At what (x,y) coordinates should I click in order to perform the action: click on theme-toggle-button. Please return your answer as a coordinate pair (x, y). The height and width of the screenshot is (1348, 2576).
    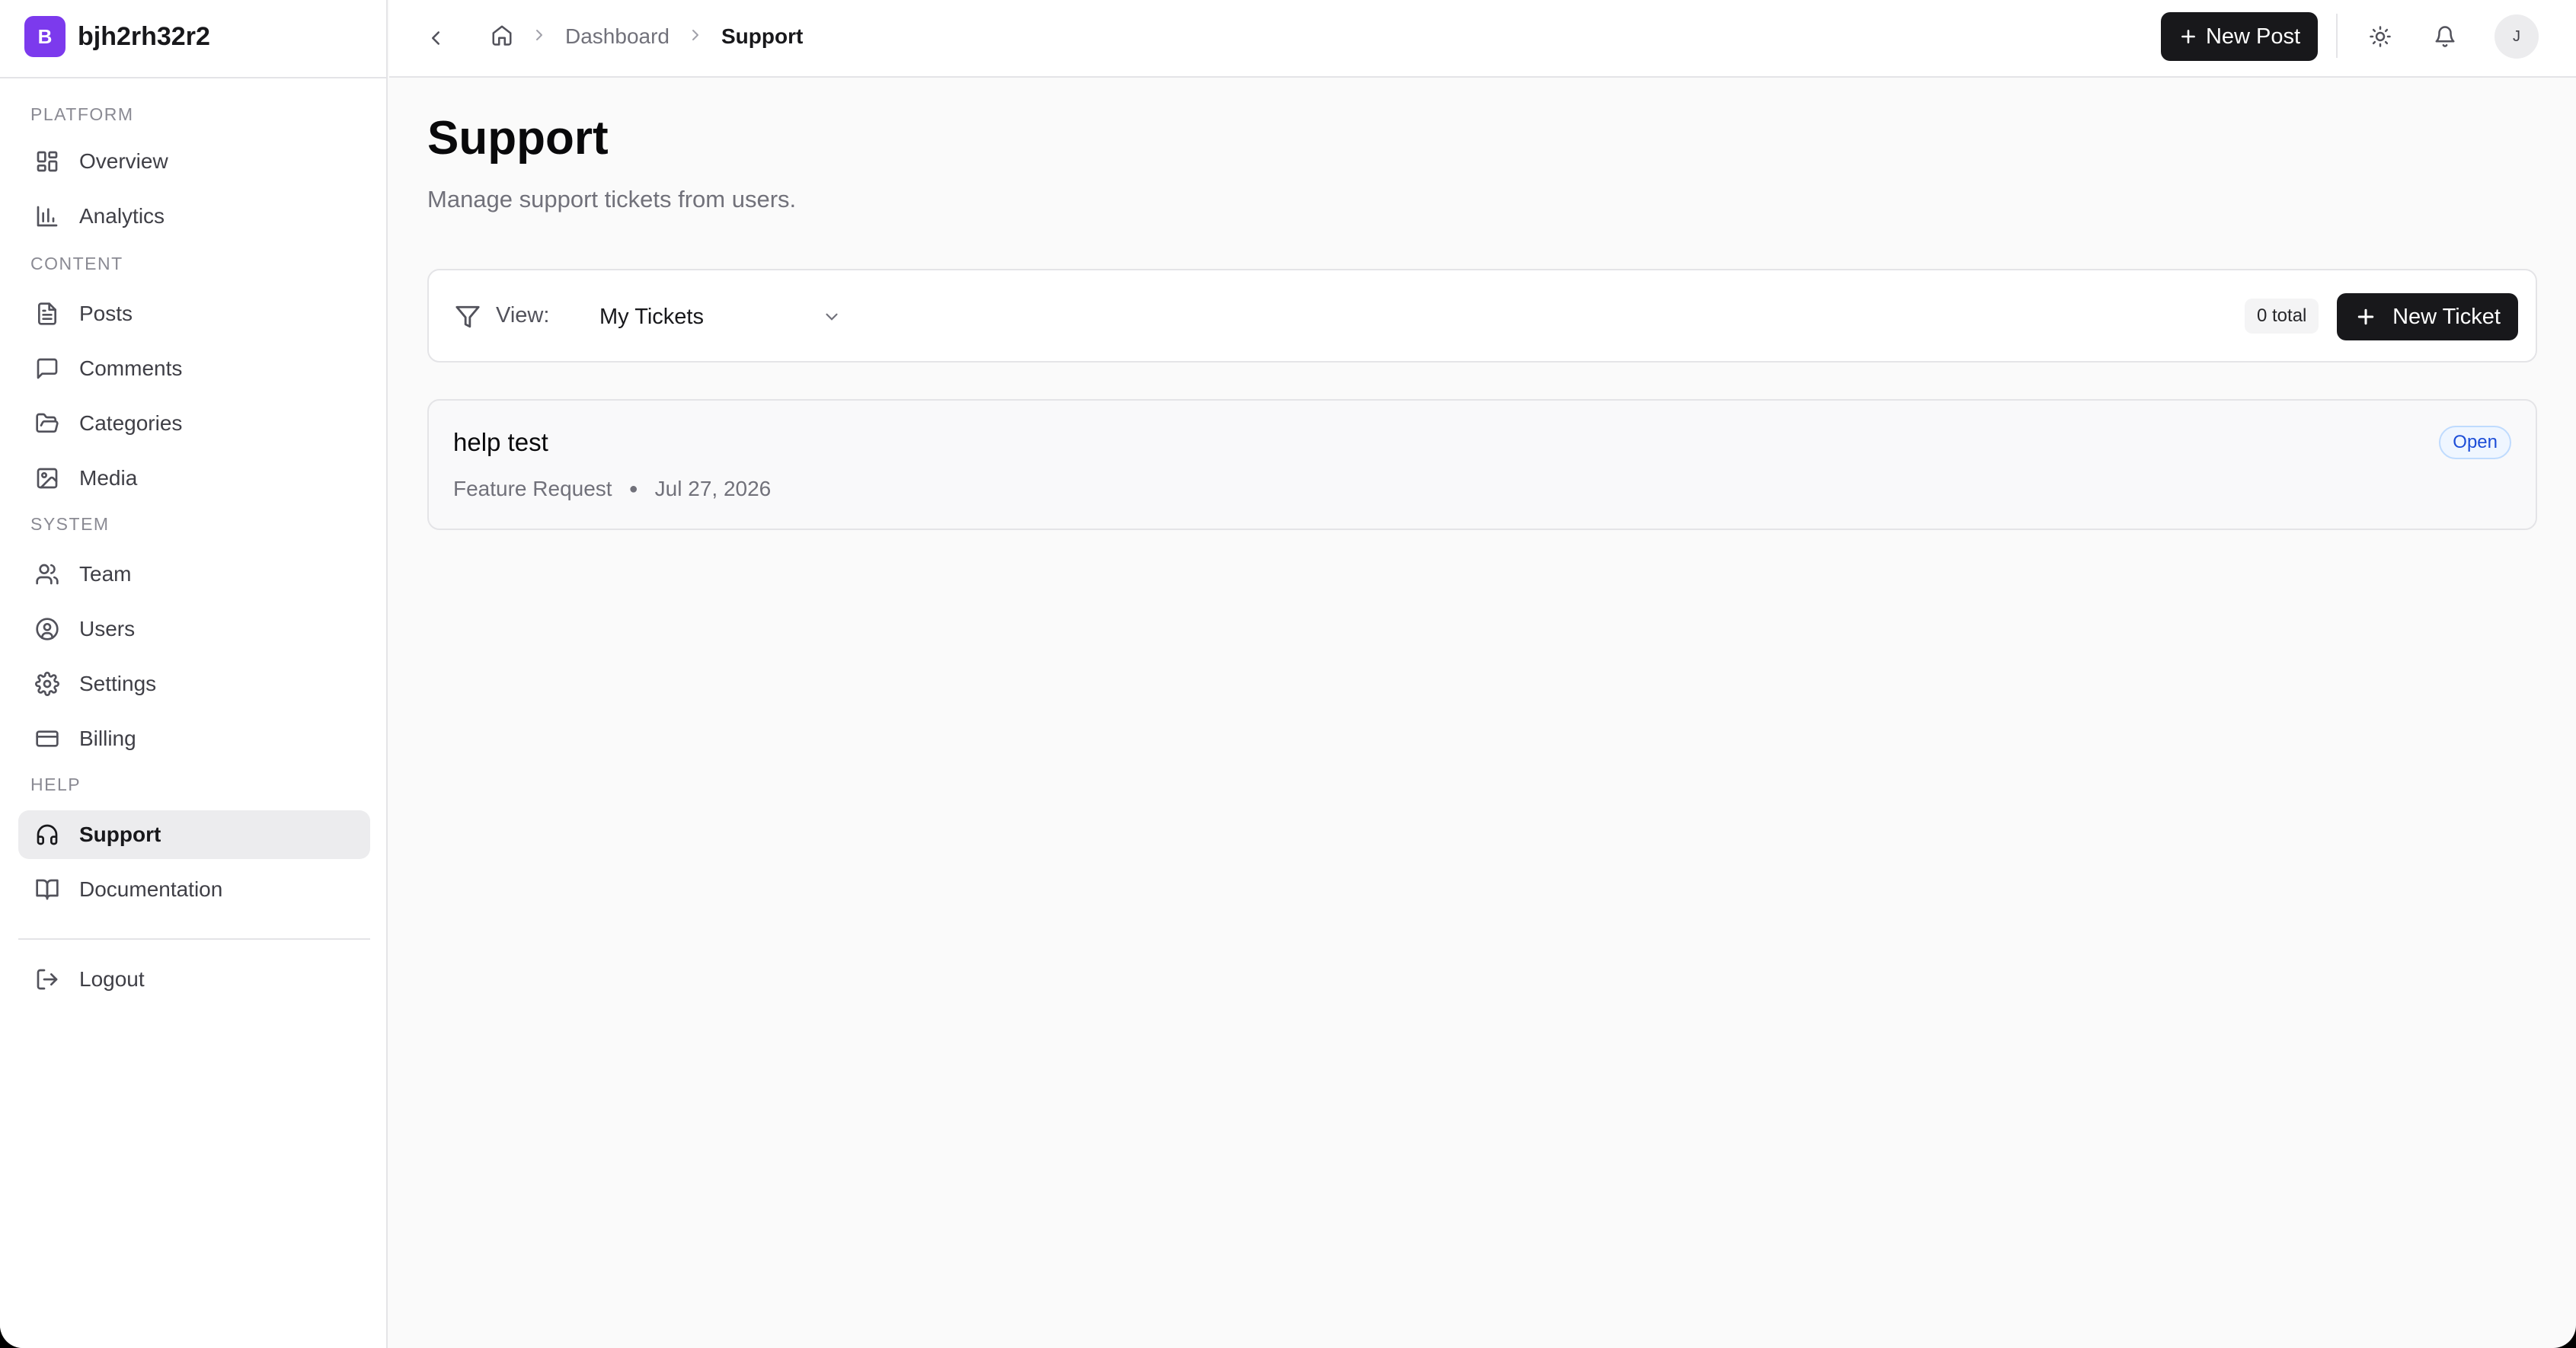
    Looking at the image, I should click on (2380, 36).